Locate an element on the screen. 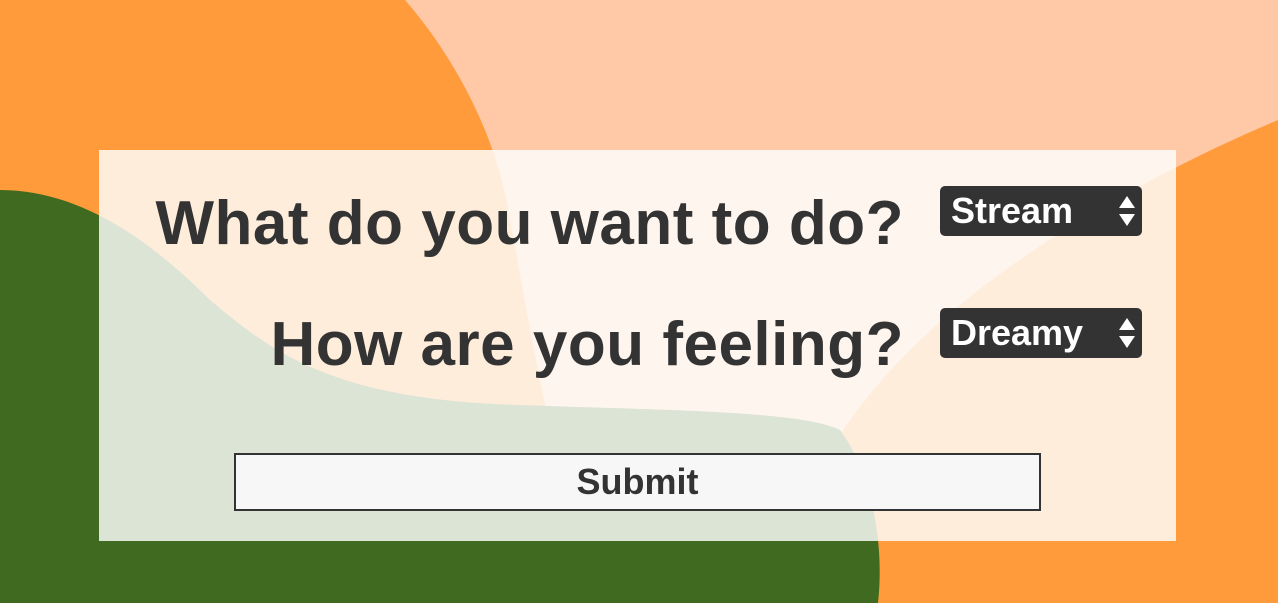  submit-button: Submit is located at coordinates (637, 482).